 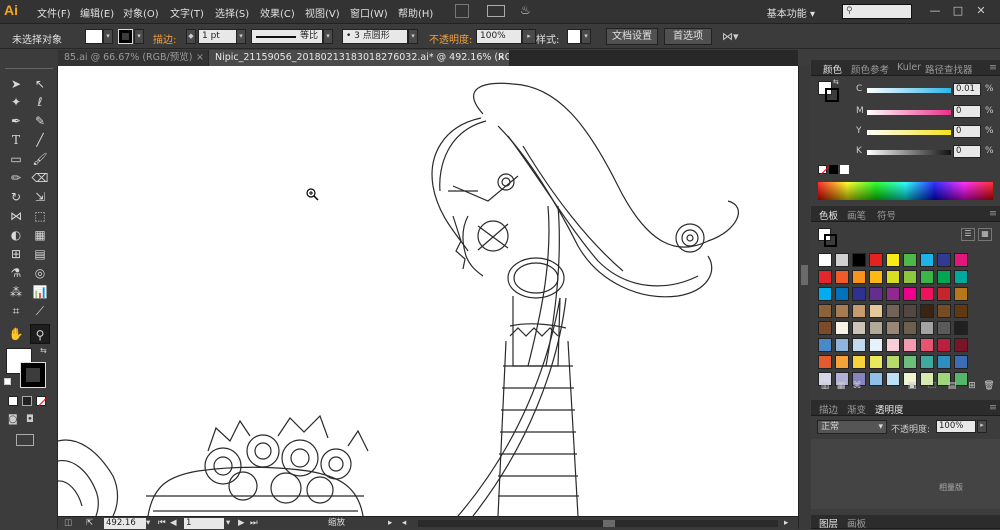 What do you see at coordinates (40, 159) in the screenshot?
I see `paintbrush-tool-icon: 🖌` at bounding box center [40, 159].